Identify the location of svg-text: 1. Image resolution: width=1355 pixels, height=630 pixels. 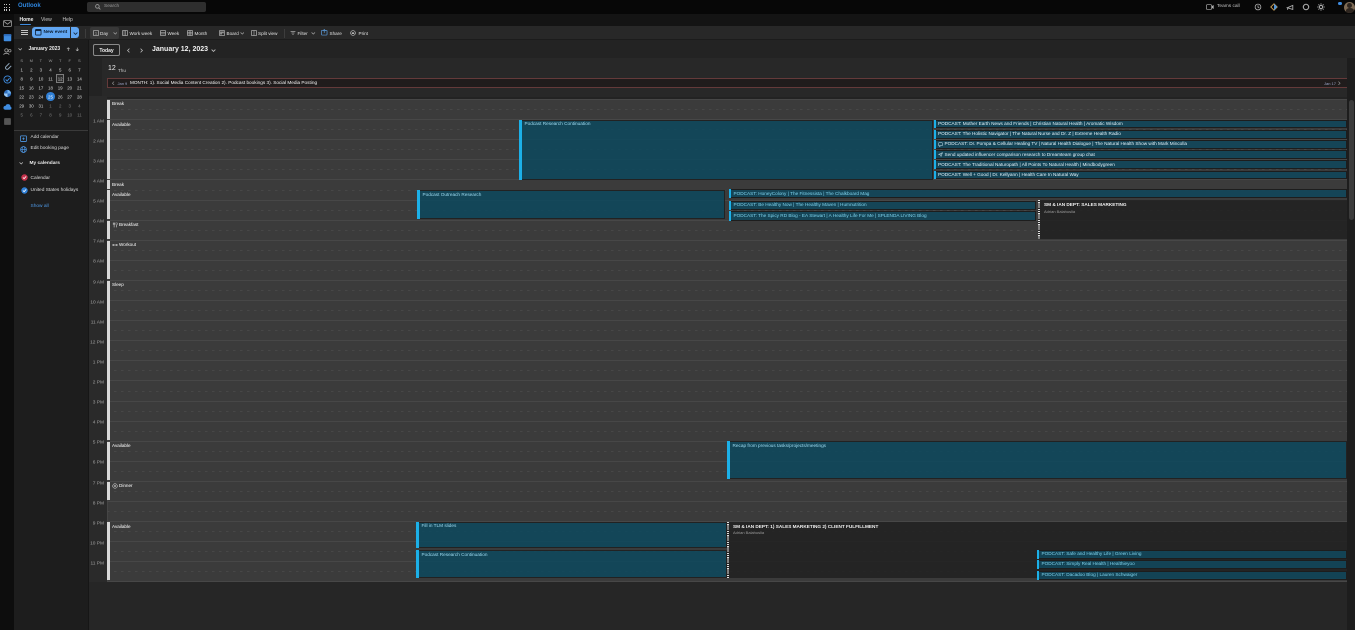
(96, 33).